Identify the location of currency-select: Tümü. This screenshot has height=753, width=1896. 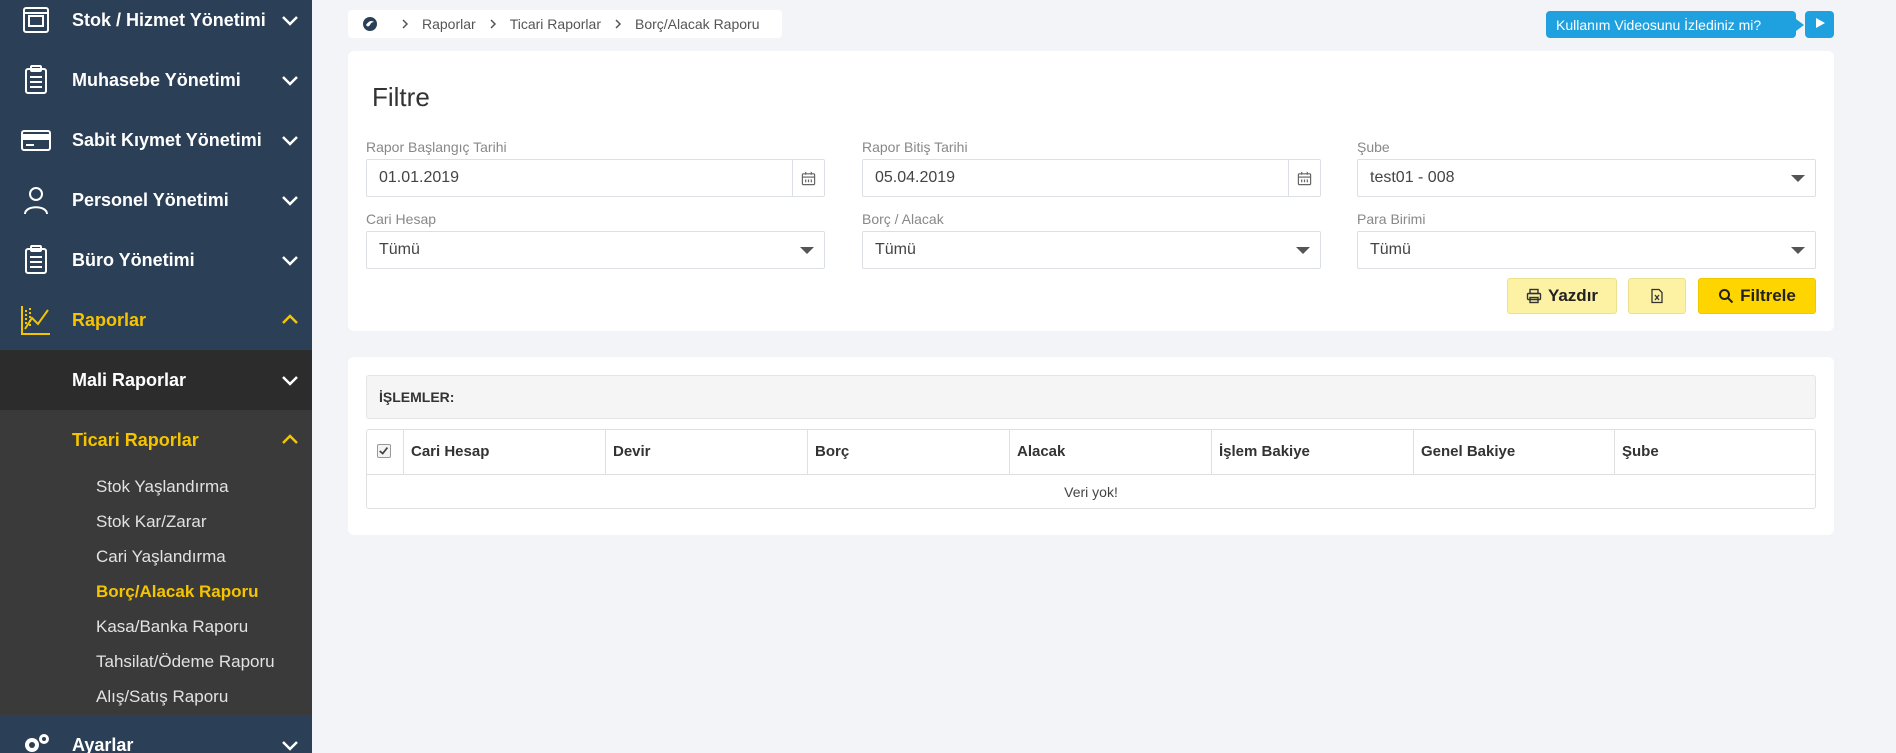
(1586, 250).